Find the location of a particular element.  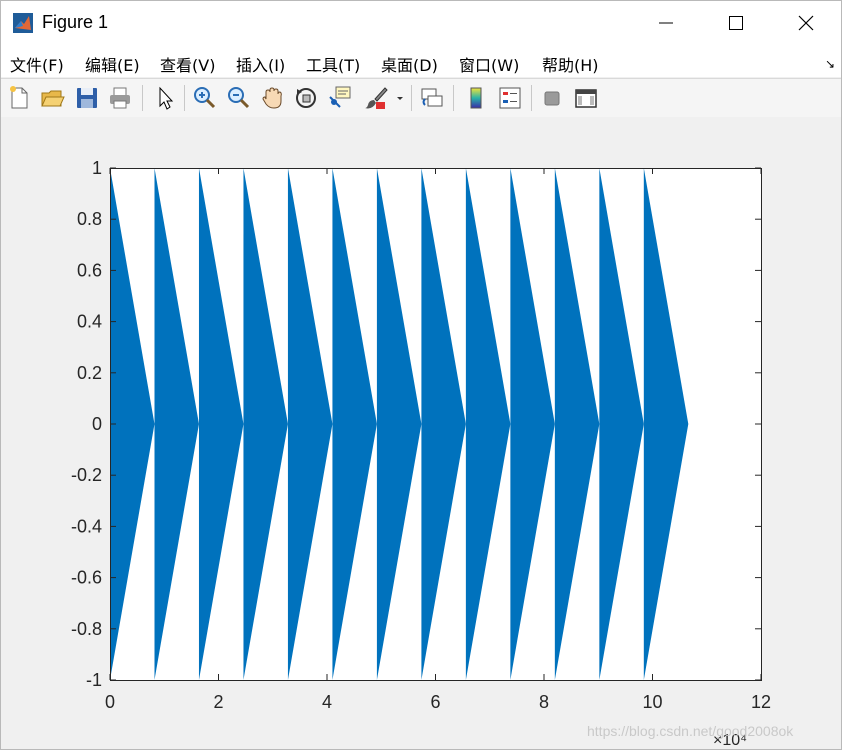

y-tick-label: 0.2 is located at coordinates (89, 373).